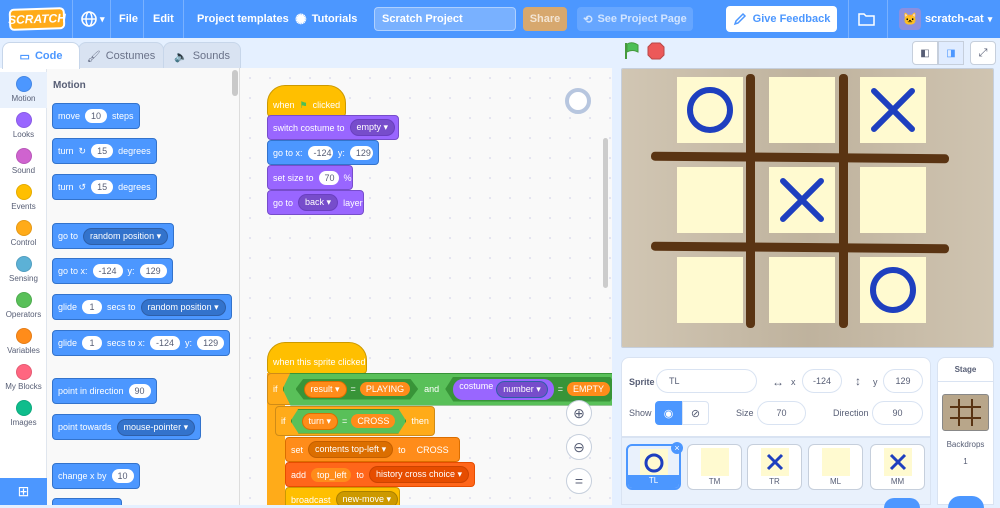  Describe the element at coordinates (23, 162) in the screenshot. I see `category-sound: Sound` at that location.